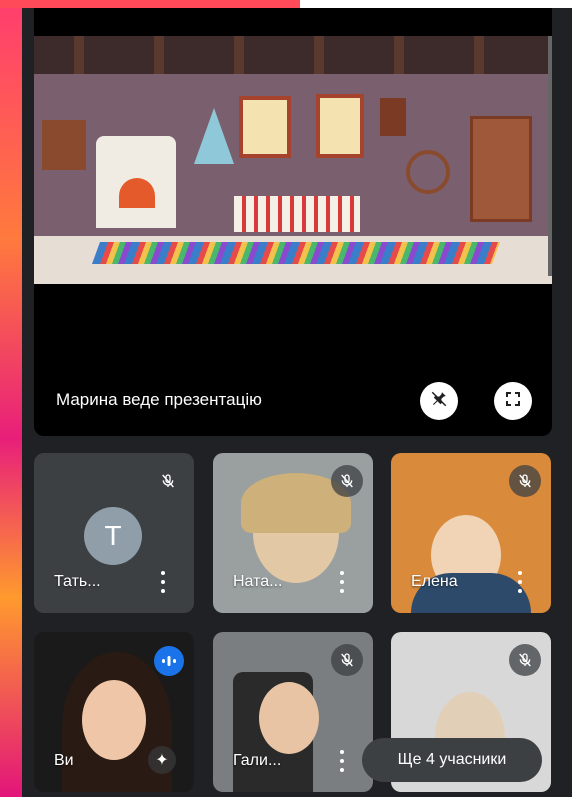  What do you see at coordinates (340, 126) in the screenshot?
I see `window-right` at bounding box center [340, 126].